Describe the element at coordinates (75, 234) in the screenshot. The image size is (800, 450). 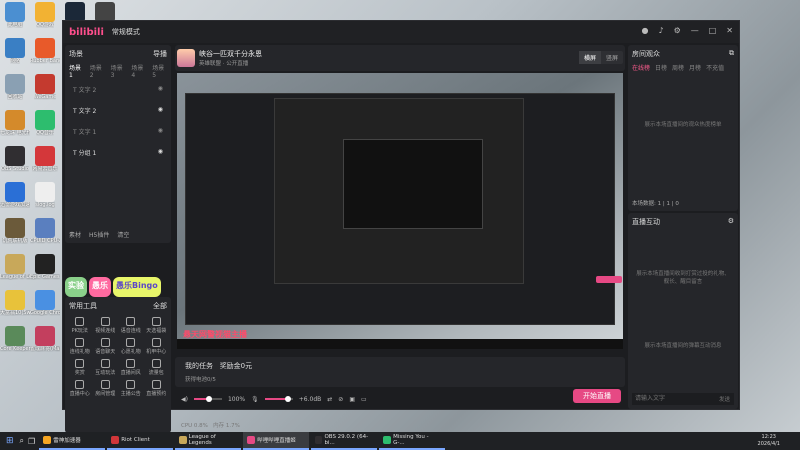
I see `scene-footer-button: 素材` at that location.